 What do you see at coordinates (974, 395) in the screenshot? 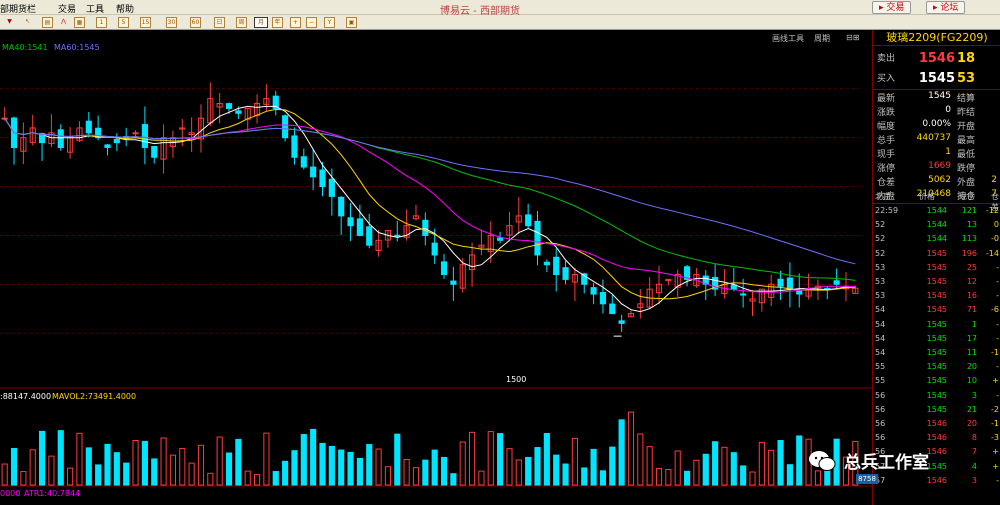
I see `tick-qty: 3` at bounding box center [974, 395].